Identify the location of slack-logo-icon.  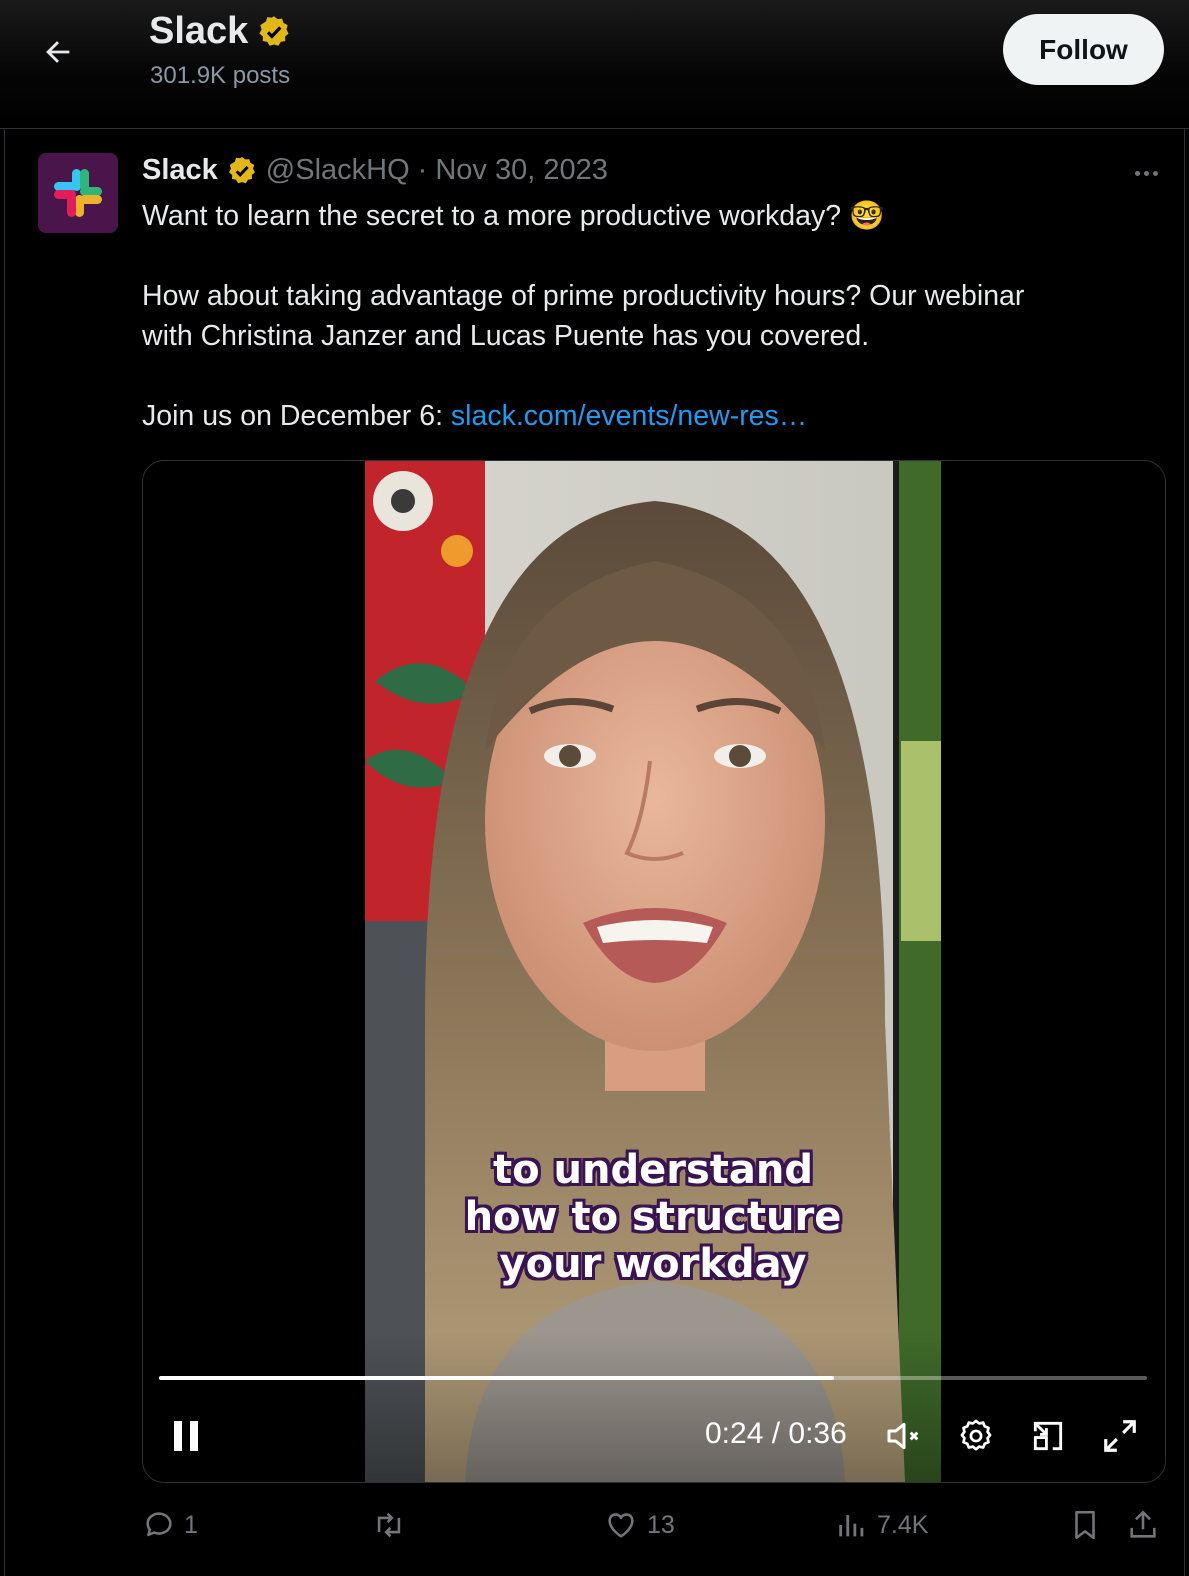
(78, 193).